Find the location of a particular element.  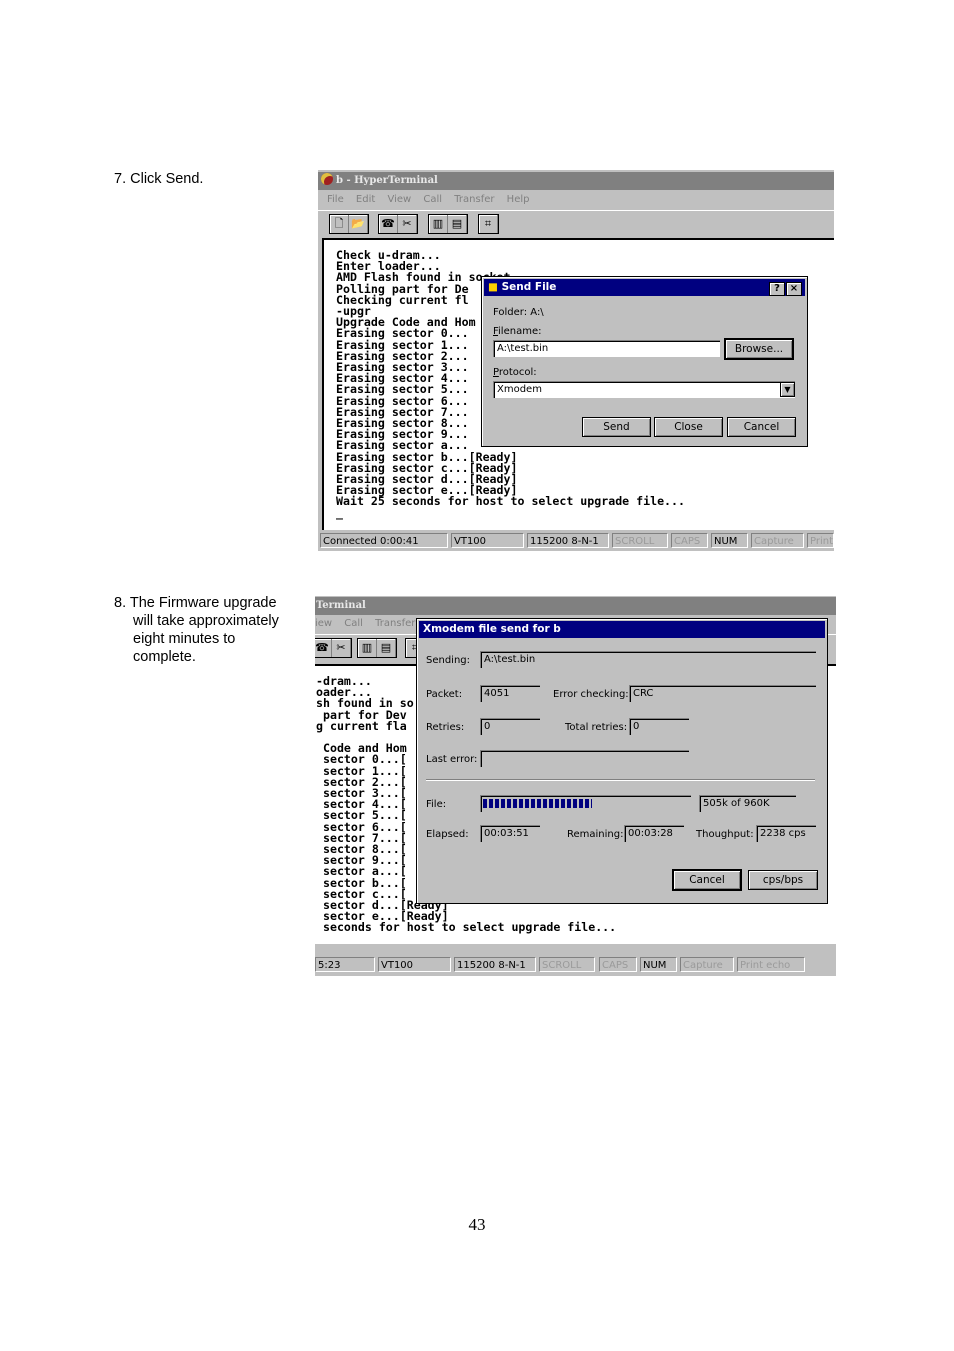

throughput-field: 2238 cps is located at coordinates (786, 833).